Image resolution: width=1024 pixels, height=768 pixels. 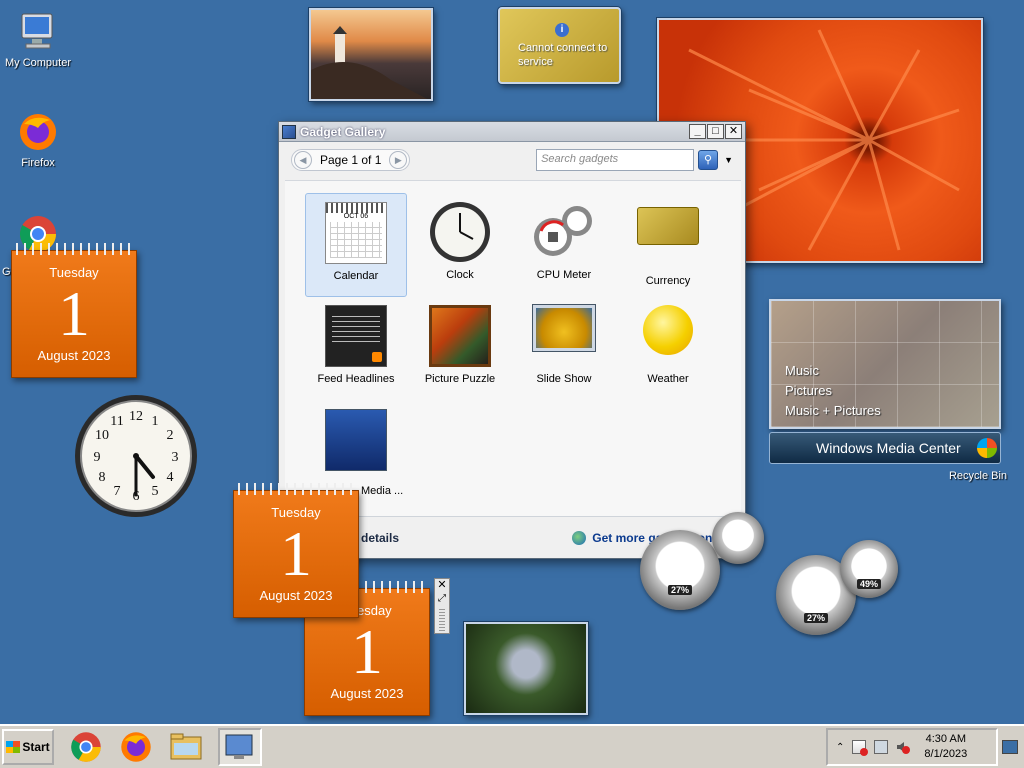 What do you see at coordinates (697, 131) in the screenshot?
I see `minimize-button: _` at bounding box center [697, 131].